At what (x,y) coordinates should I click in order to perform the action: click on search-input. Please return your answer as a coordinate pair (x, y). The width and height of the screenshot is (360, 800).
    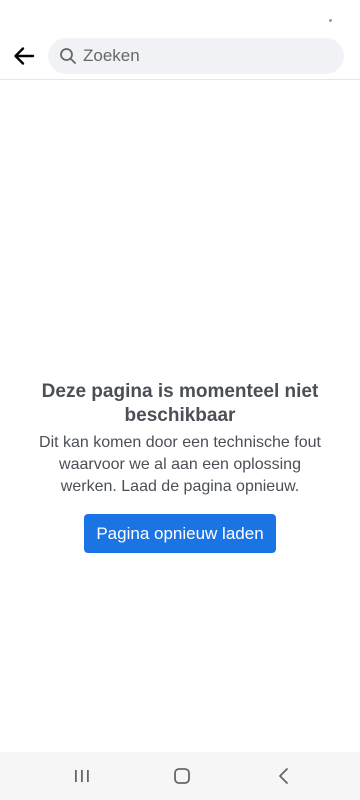
    Looking at the image, I should click on (203, 56).